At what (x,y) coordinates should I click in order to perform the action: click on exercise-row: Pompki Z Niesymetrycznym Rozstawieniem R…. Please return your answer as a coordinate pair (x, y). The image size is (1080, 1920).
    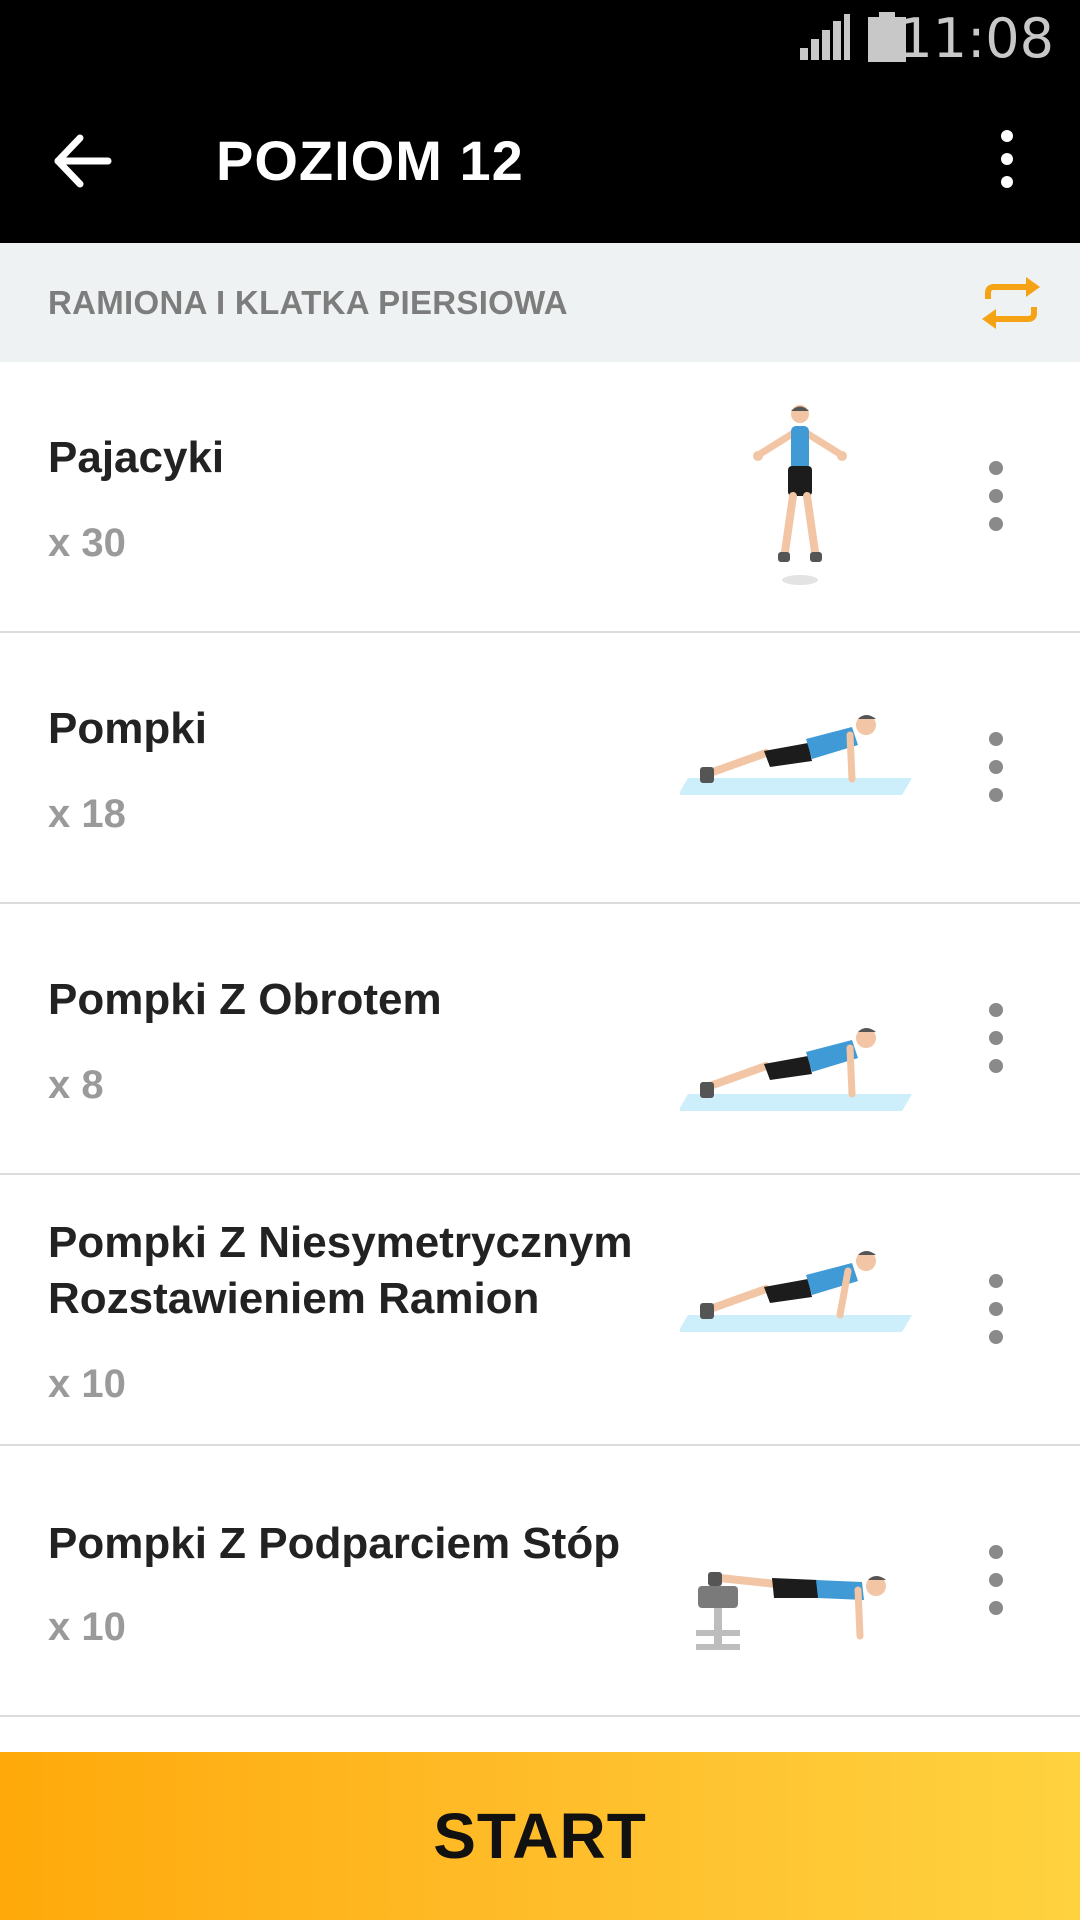
    Looking at the image, I should click on (540, 1310).